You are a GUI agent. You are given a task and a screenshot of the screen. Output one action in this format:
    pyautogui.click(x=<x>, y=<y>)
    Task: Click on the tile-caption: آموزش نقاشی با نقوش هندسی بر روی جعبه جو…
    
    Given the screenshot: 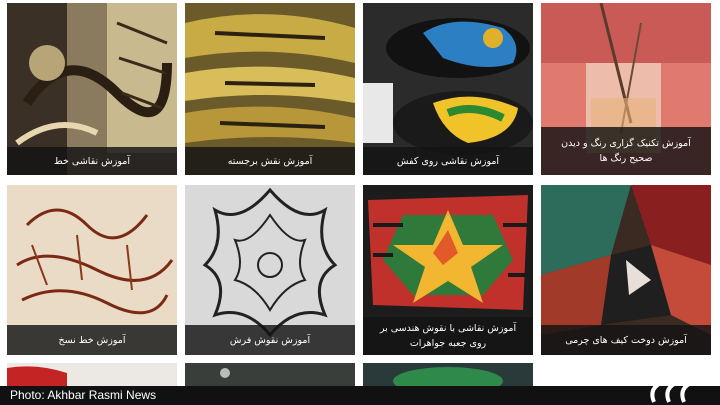 What is the action you would take?
    pyautogui.click(x=448, y=336)
    